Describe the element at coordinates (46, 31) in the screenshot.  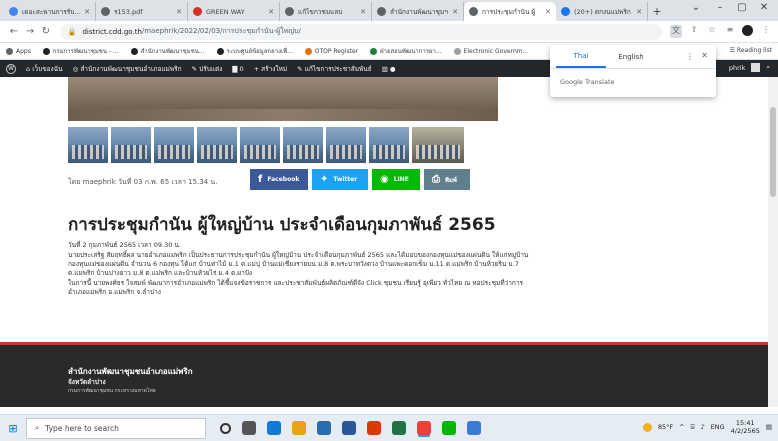
I see `reload-icon: ↻` at that location.